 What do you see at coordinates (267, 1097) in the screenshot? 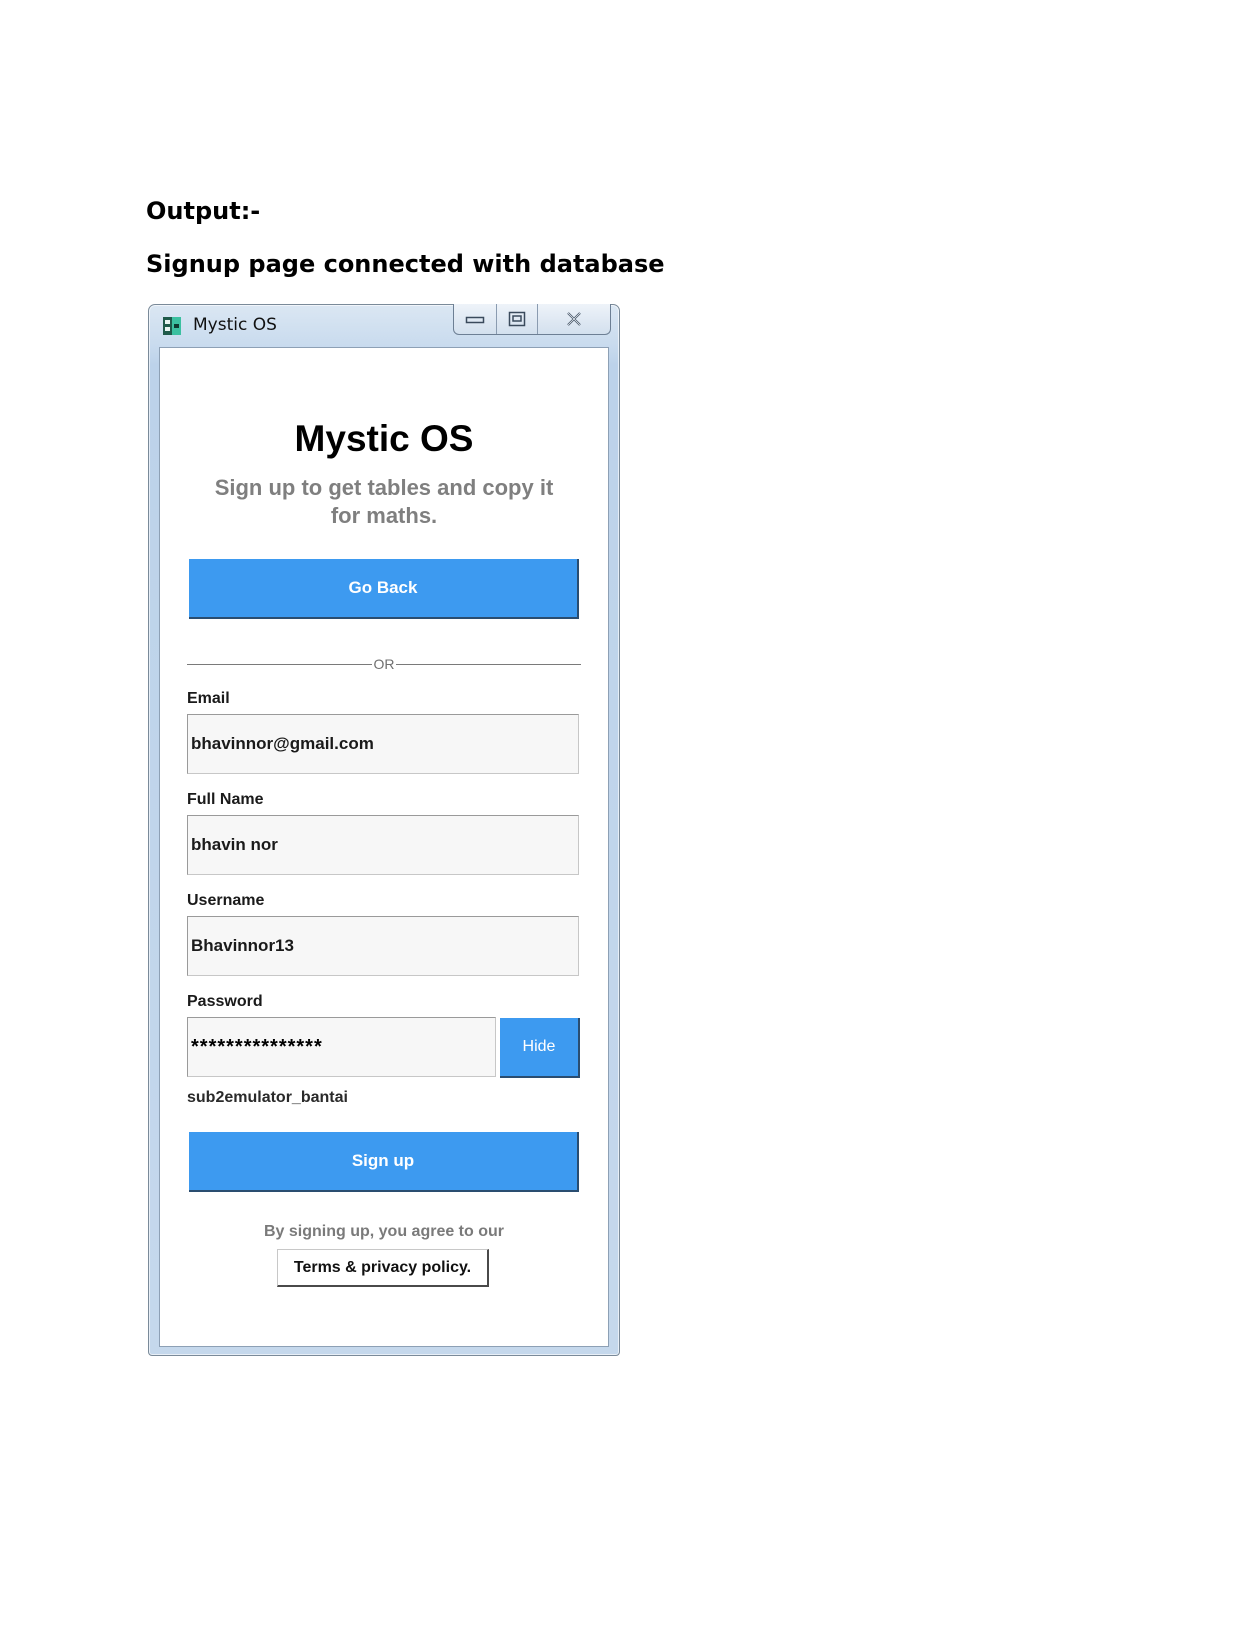
I see `revealed-password-text: sub2emulator_bantai` at bounding box center [267, 1097].